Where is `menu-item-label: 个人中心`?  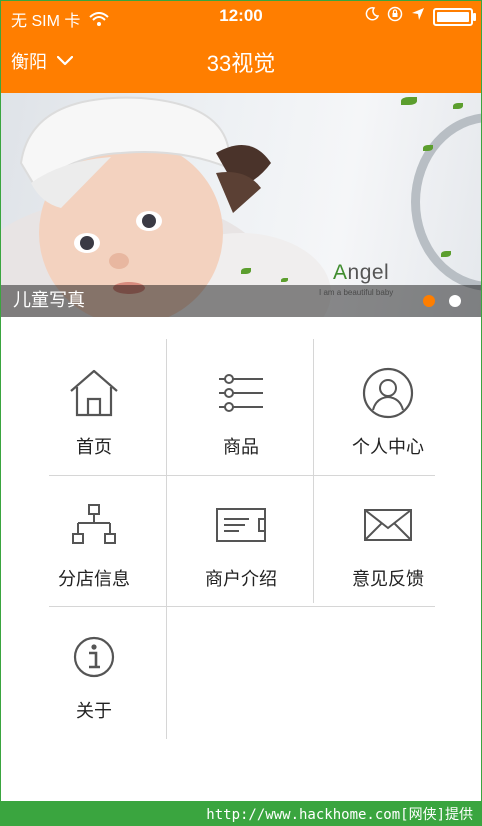
menu-item-label: 个人中心 is located at coordinates (388, 447).